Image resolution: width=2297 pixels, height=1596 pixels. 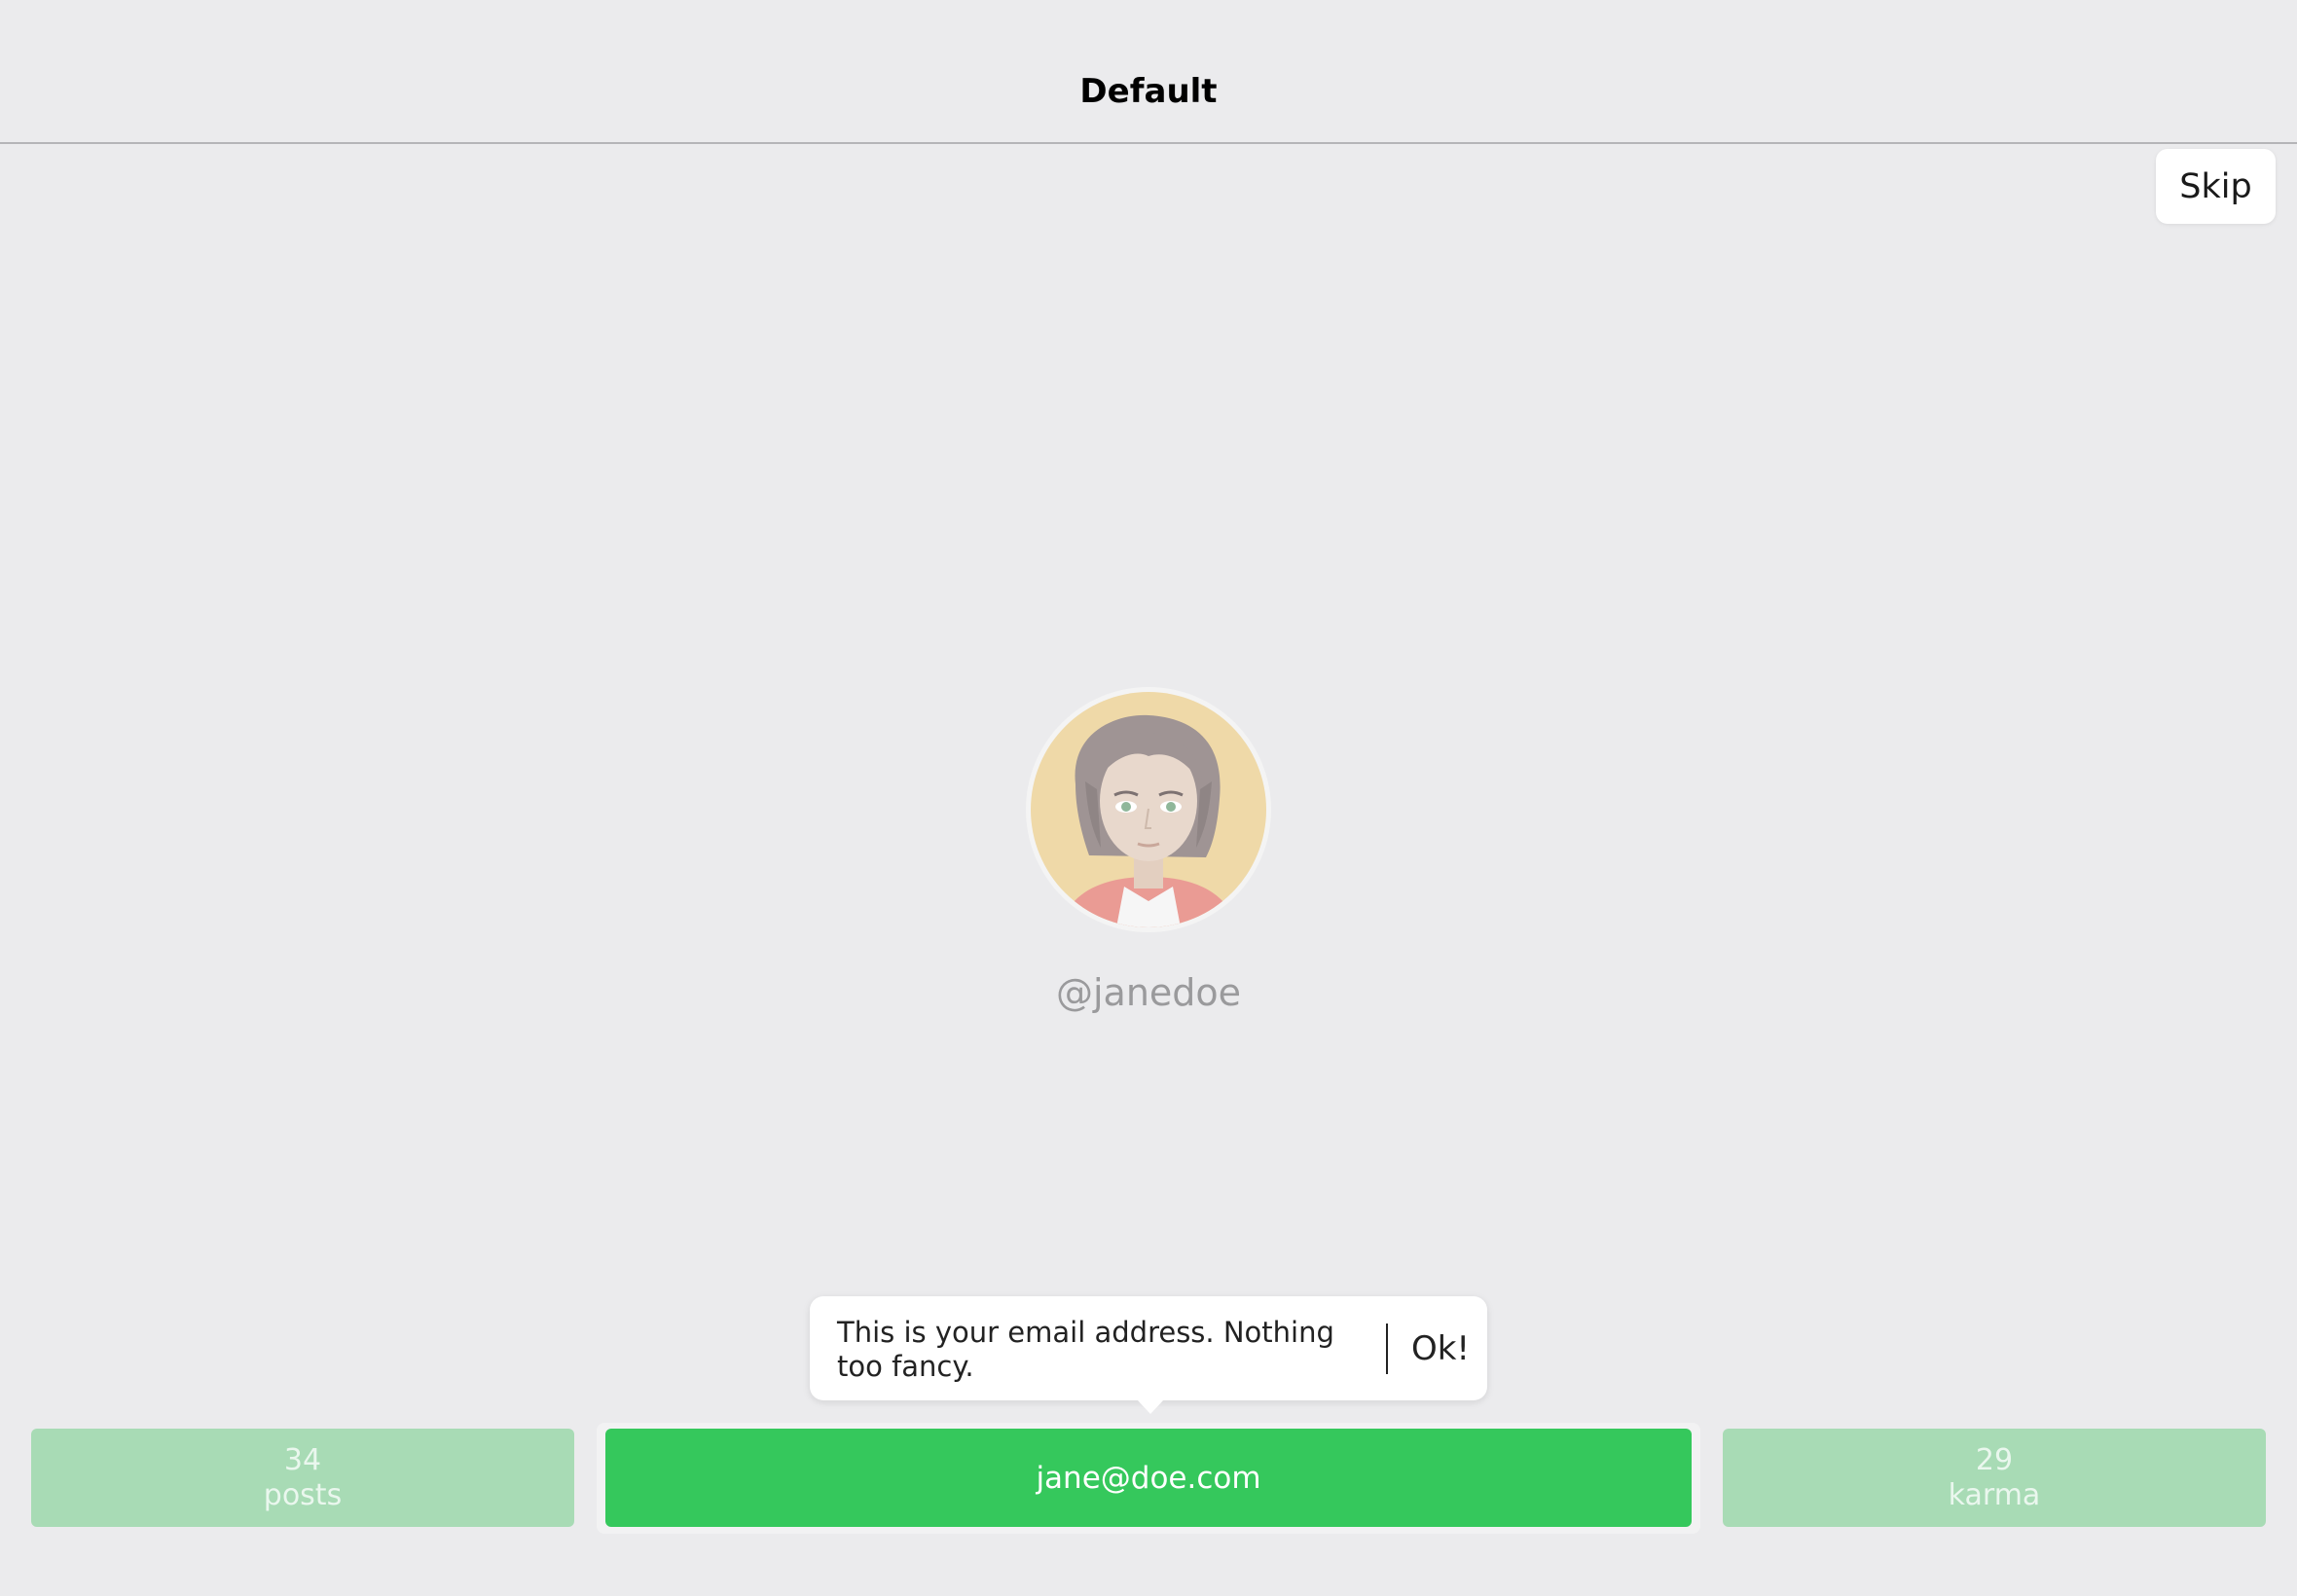 I want to click on karma-stat-button: 29 karma, so click(x=1995, y=1478).